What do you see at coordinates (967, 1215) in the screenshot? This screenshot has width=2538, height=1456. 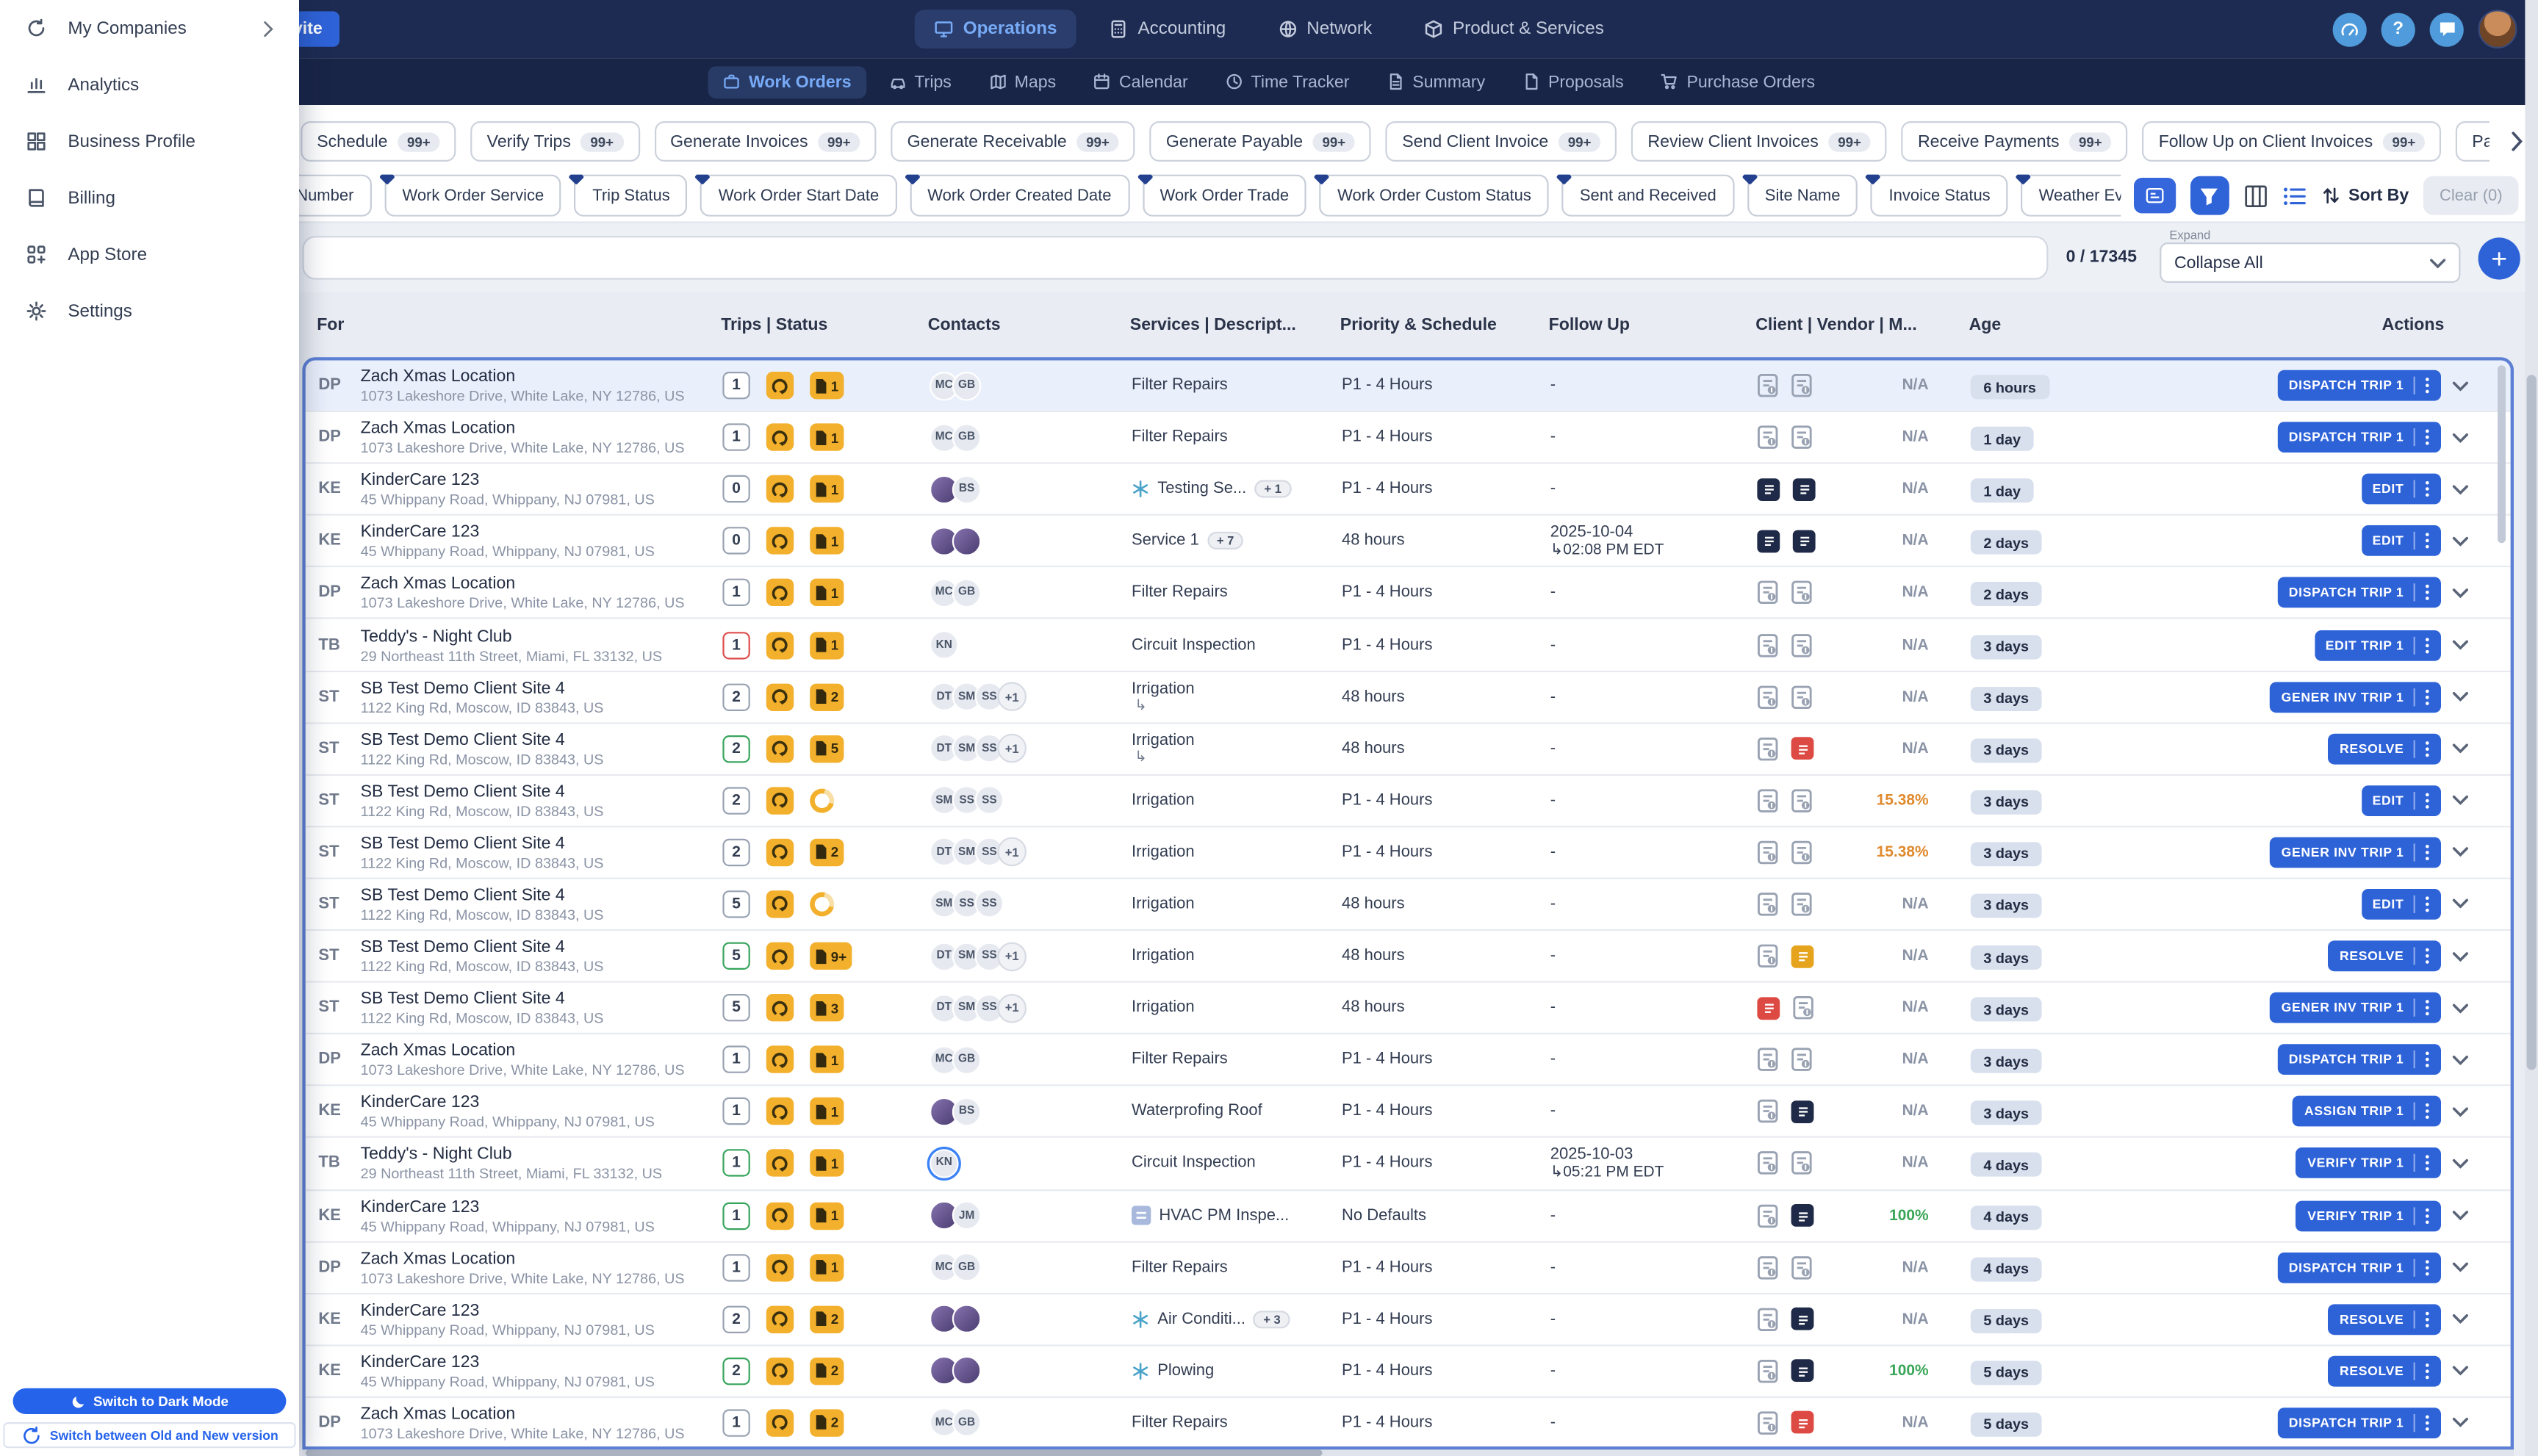 I see `contact-avatar: JM` at bounding box center [967, 1215].